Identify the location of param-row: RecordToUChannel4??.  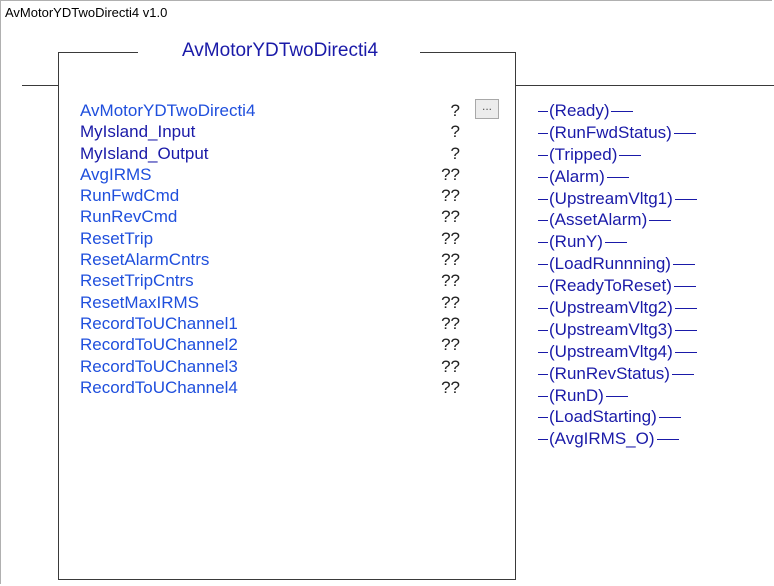
(290, 387).